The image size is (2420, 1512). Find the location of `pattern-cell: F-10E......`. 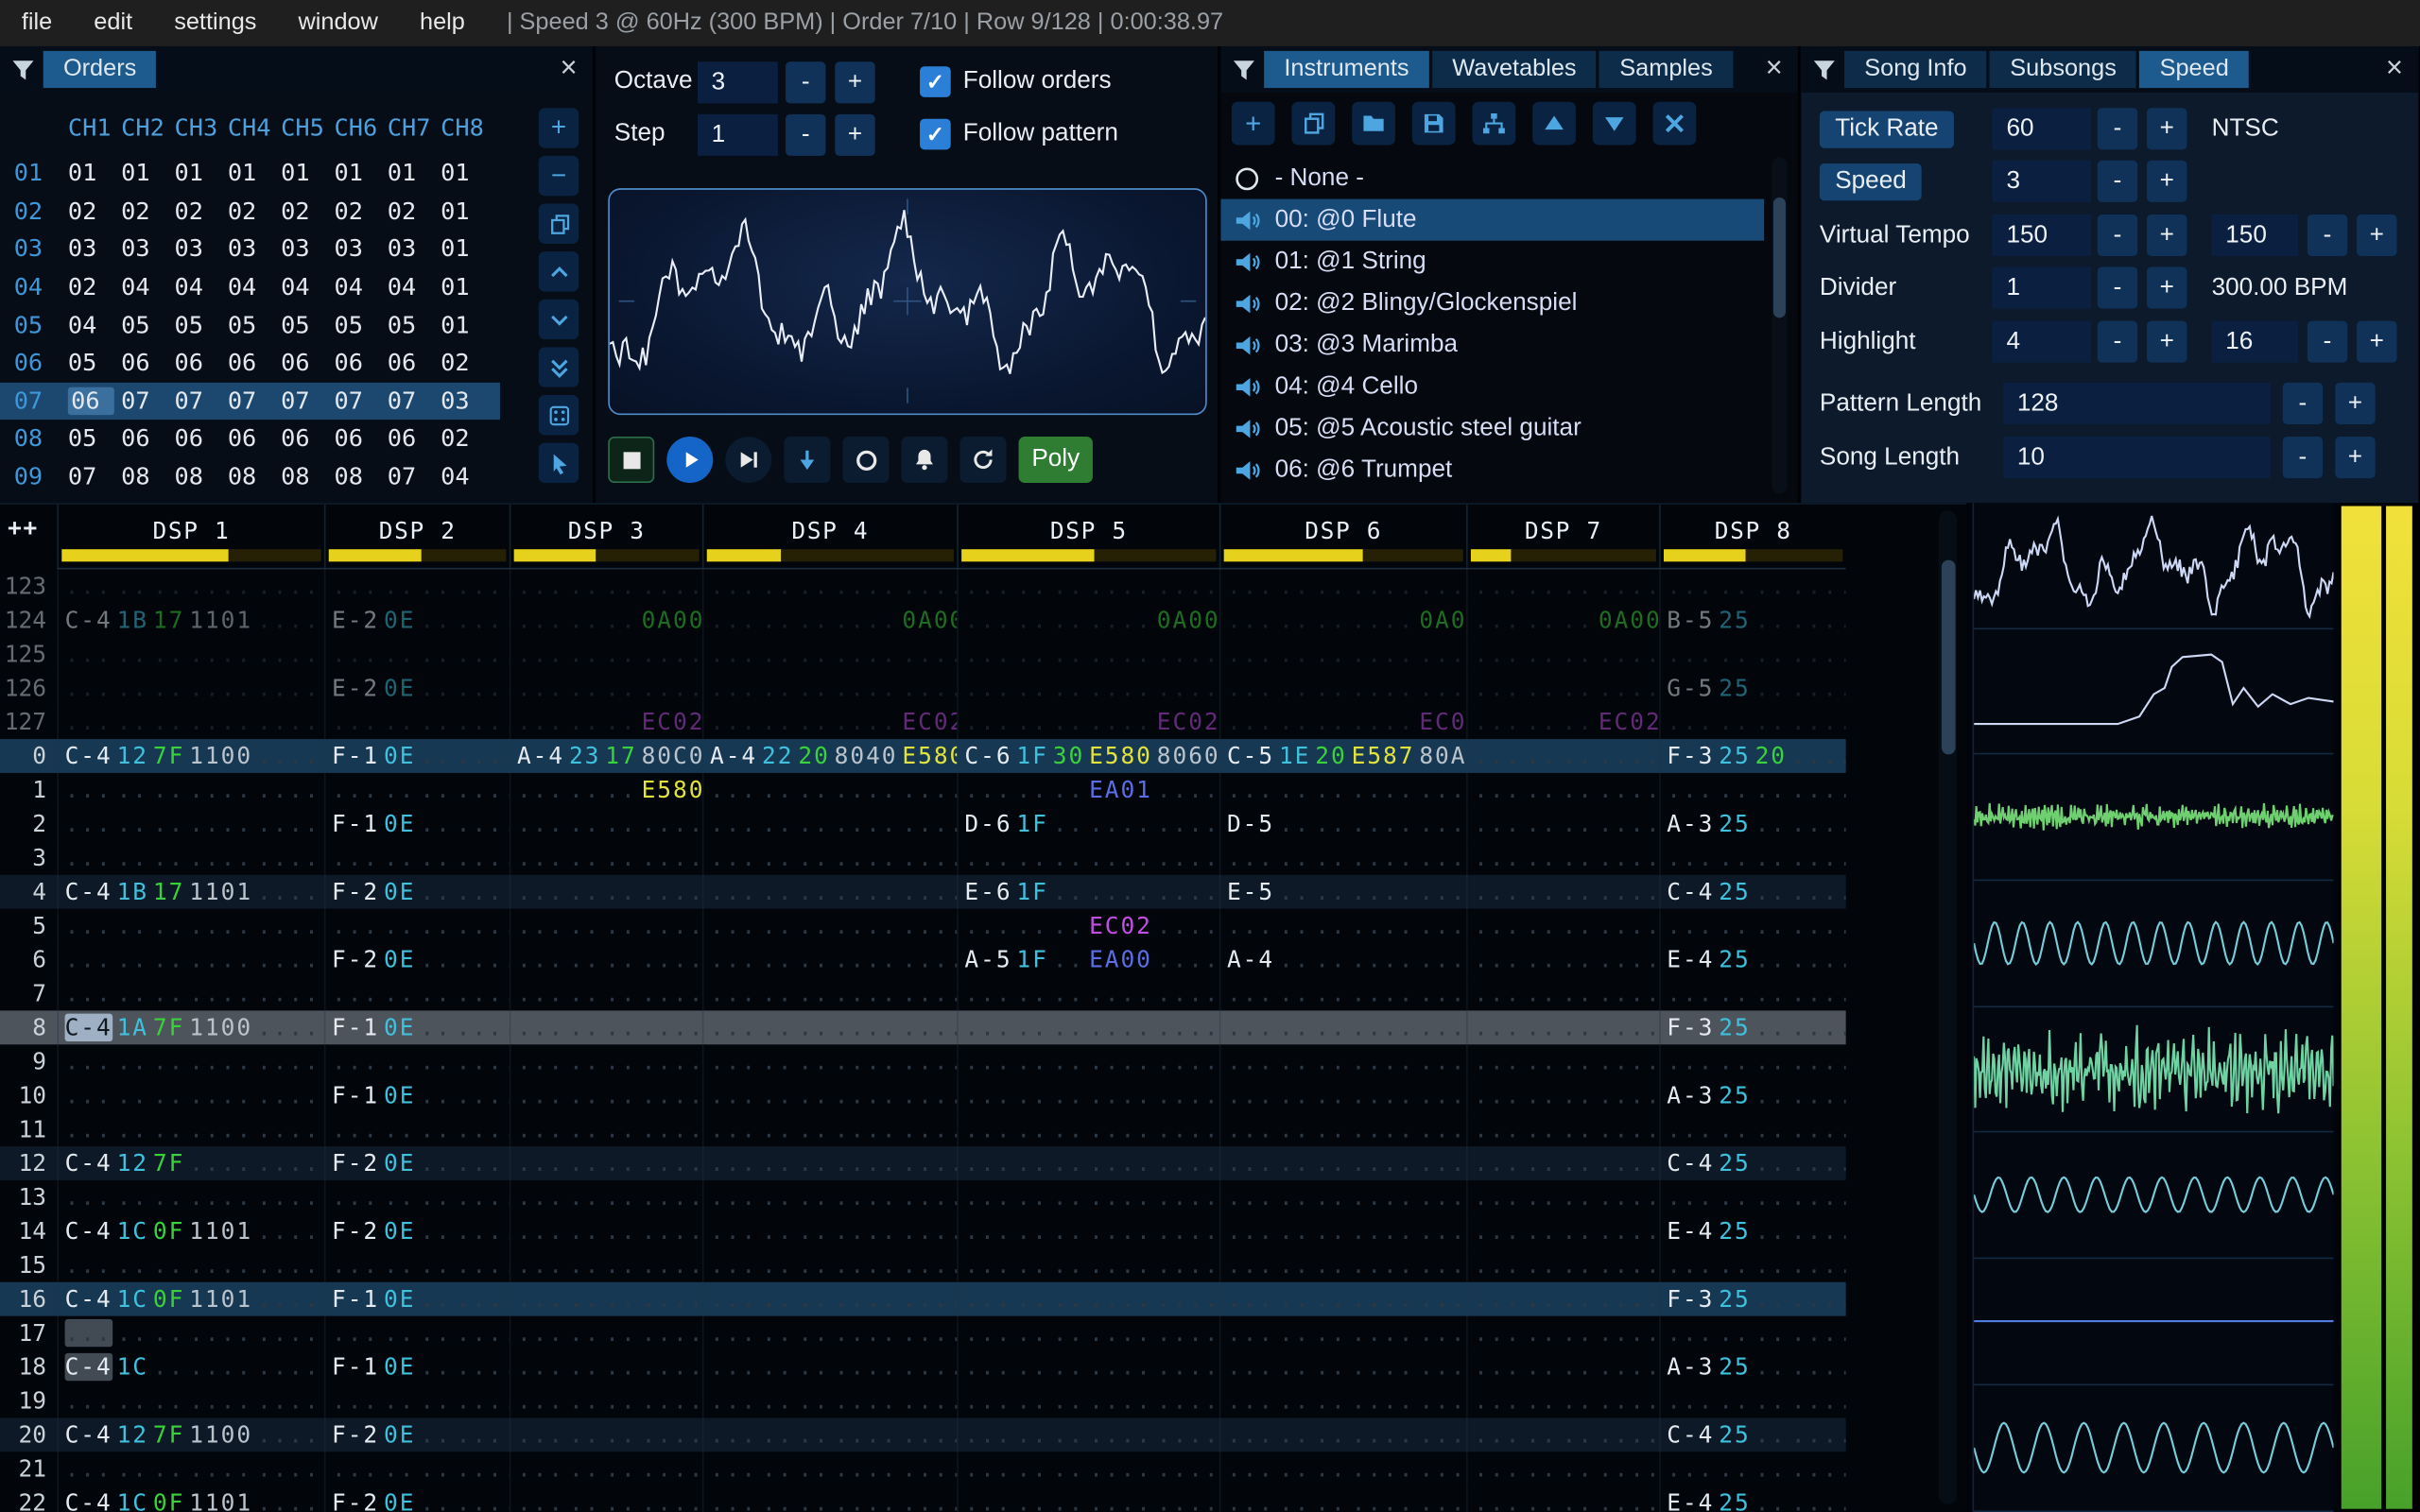

pattern-cell: F-10E...... is located at coordinates (416, 1366).